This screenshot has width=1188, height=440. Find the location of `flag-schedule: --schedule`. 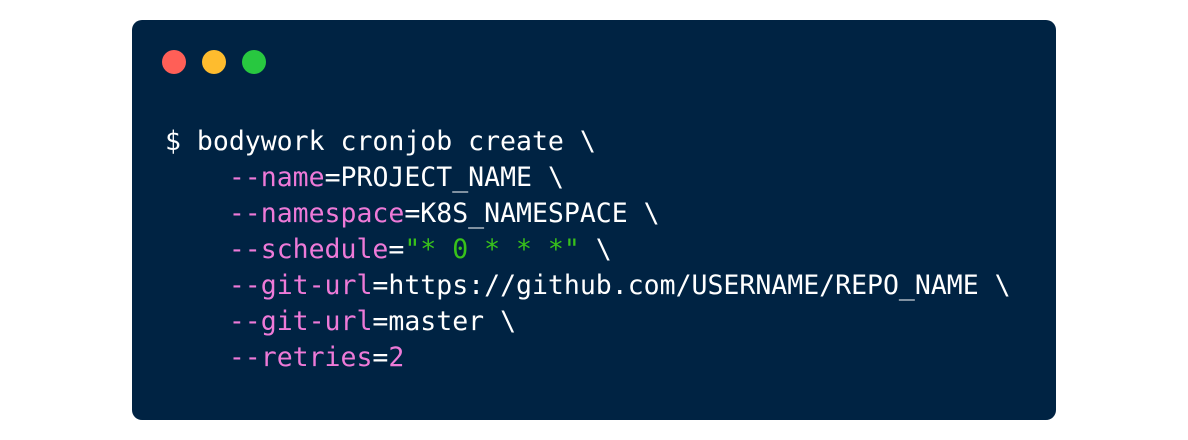

flag-schedule: --schedule is located at coordinates (308, 249).